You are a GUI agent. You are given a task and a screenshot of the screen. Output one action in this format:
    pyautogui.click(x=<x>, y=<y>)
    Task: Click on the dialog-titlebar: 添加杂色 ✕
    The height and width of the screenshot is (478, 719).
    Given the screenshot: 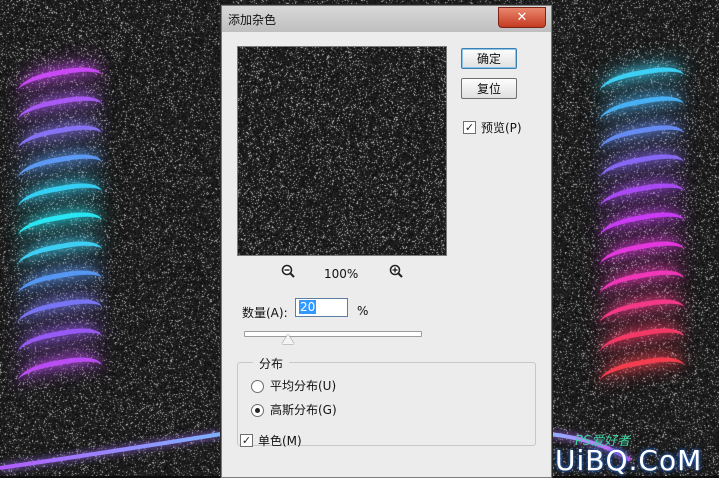 What is the action you would take?
    pyautogui.click(x=386, y=19)
    